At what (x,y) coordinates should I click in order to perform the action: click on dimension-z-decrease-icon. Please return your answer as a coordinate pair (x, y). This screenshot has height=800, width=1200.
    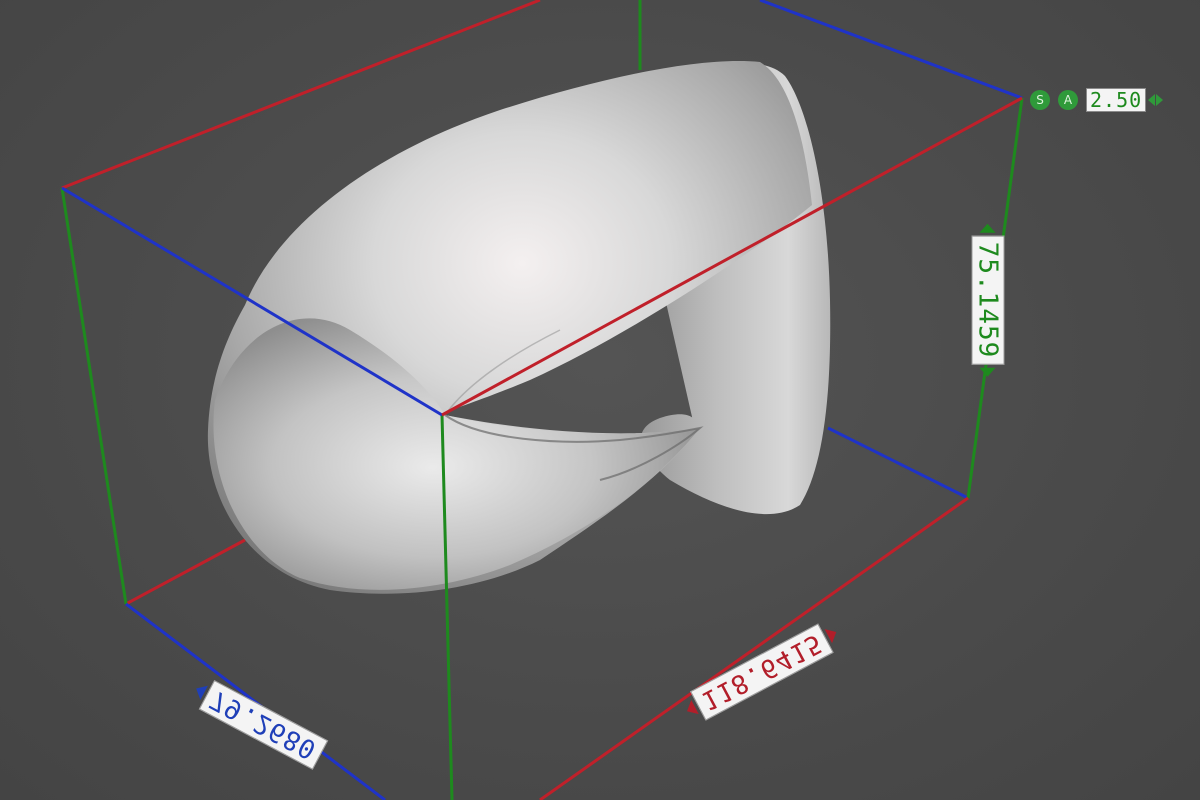
    Looking at the image, I should click on (988, 228).